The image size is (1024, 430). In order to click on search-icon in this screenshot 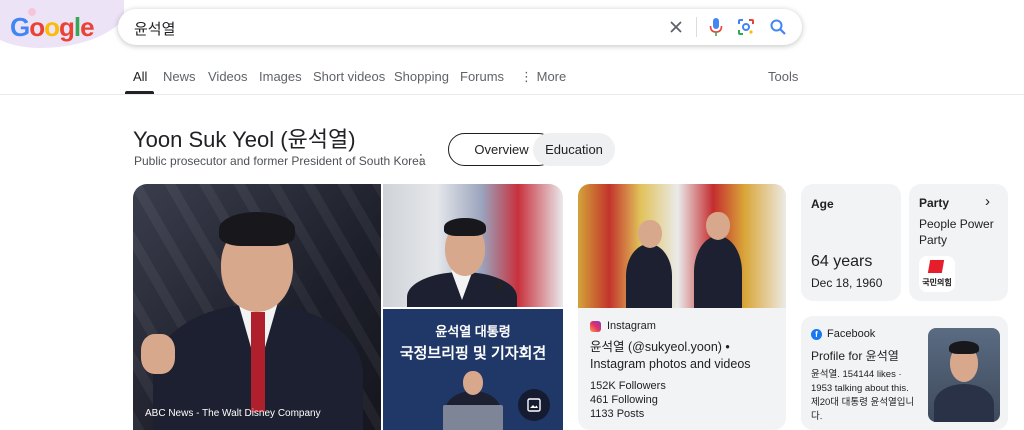, I will do `click(778, 27)`.